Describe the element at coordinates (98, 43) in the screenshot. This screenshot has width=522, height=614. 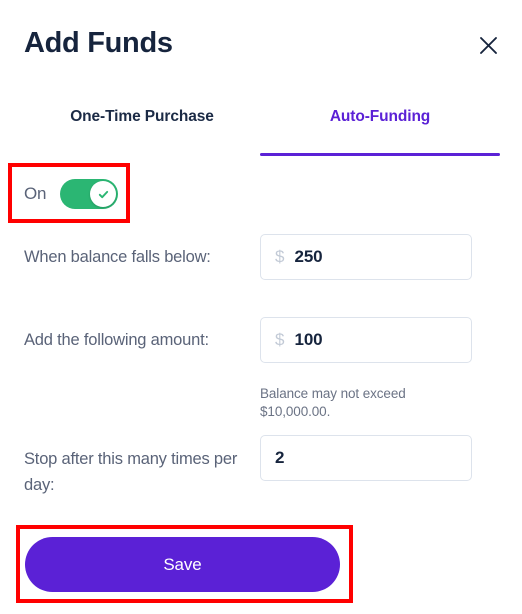
I see `page-title: Add Funds` at that location.